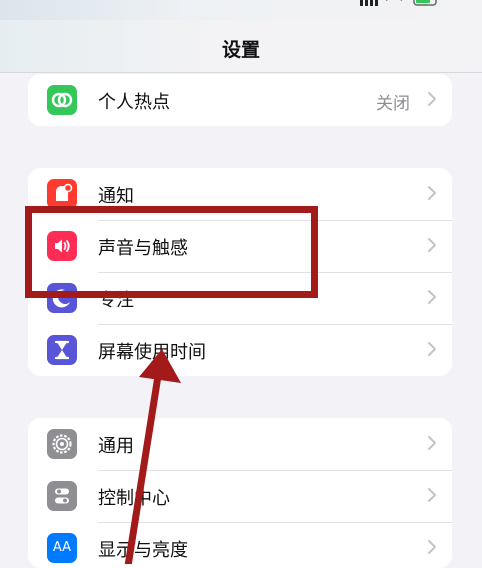 This screenshot has height=568, width=482. What do you see at coordinates (143, 550) in the screenshot?
I see `settings-row-label: 显示与亮度` at bounding box center [143, 550].